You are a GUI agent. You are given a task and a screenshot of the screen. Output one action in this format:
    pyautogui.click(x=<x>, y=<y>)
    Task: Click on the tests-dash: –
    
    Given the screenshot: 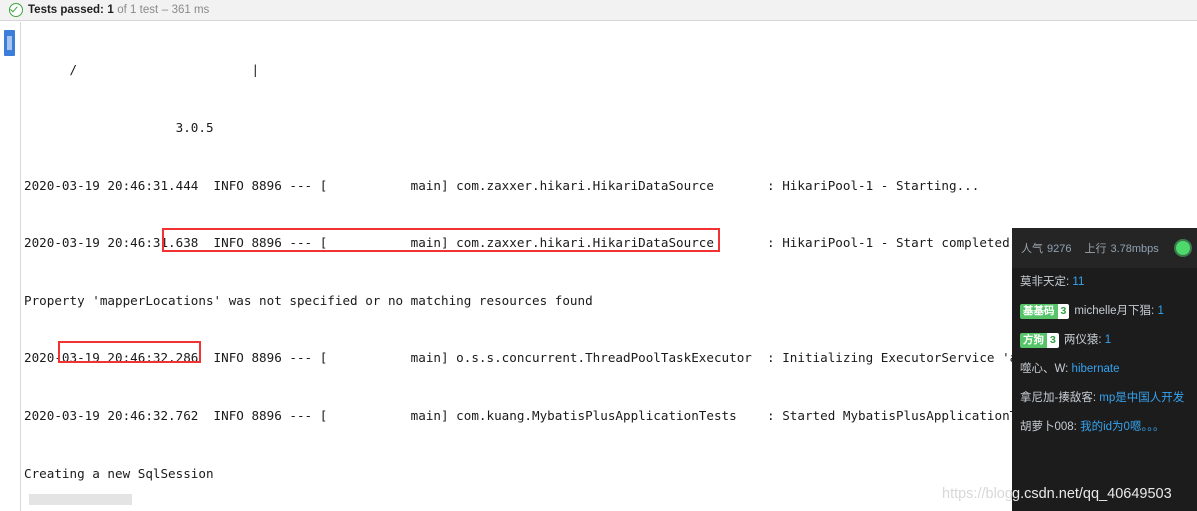 What is the action you would take?
    pyautogui.click(x=165, y=10)
    